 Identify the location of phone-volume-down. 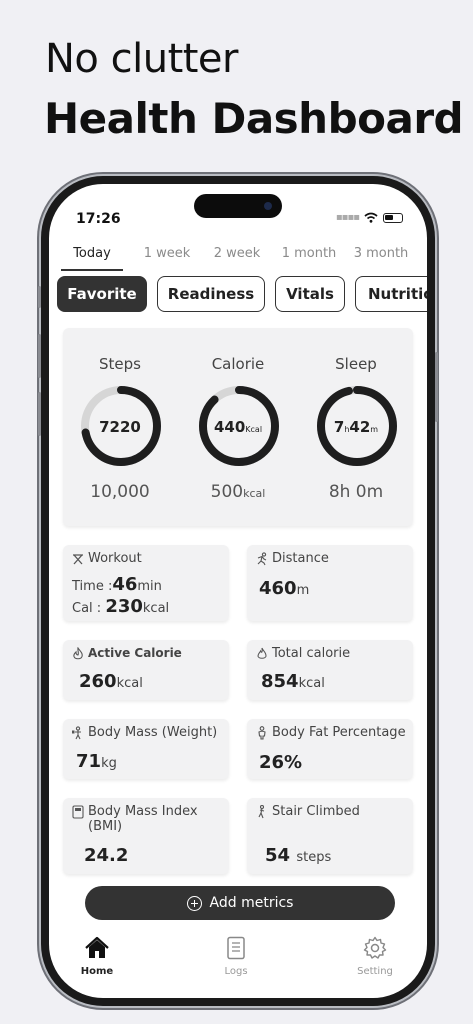
(39, 414).